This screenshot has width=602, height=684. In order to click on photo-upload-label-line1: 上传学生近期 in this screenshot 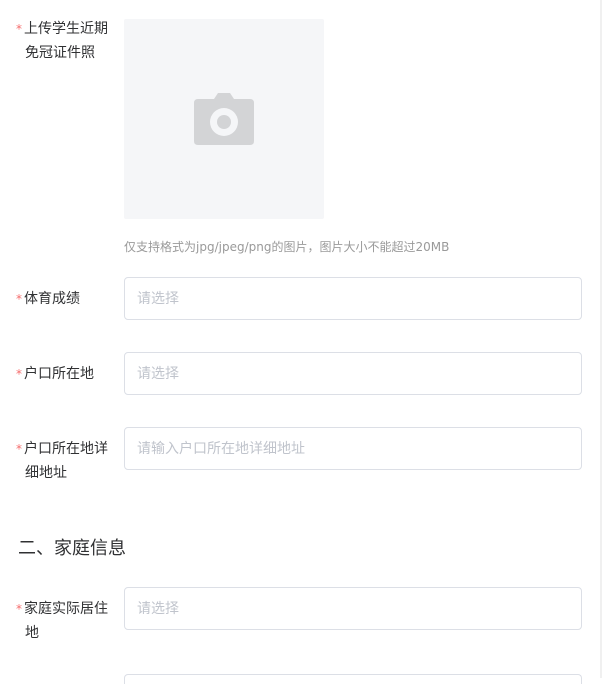, I will do `click(66, 29)`.